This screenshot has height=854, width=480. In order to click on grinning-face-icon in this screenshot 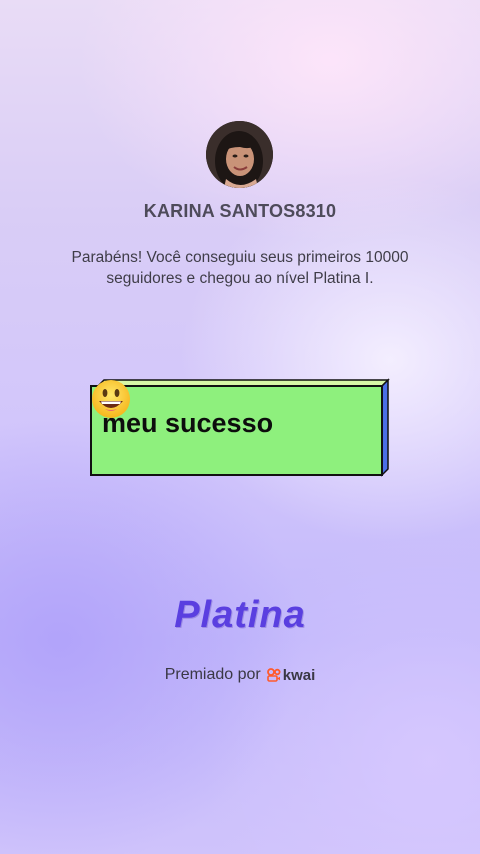, I will do `click(111, 399)`.